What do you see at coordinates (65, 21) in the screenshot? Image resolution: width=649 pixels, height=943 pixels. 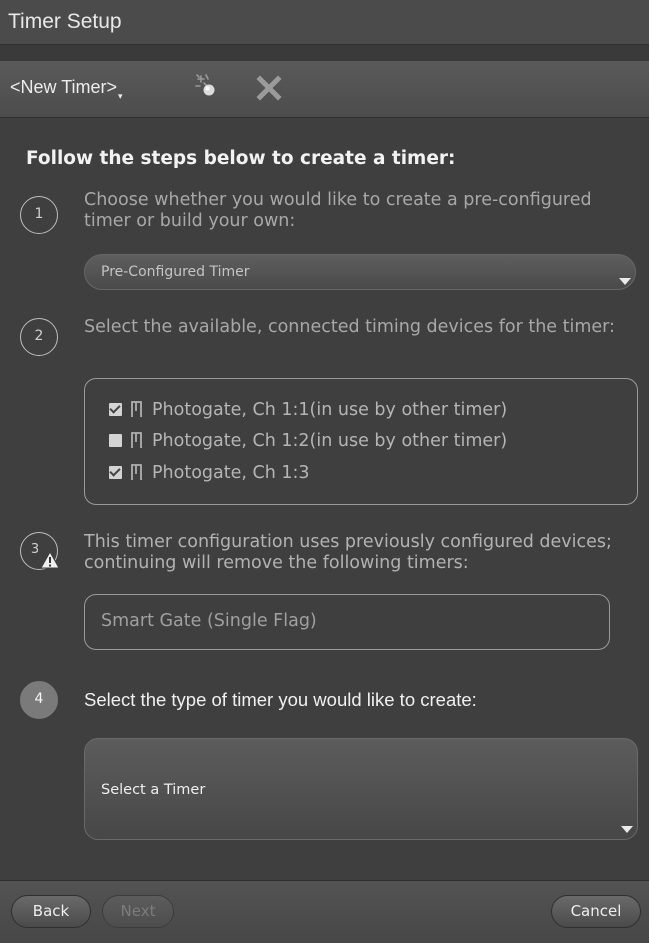 I see `window-title: Timer Setup` at bounding box center [65, 21].